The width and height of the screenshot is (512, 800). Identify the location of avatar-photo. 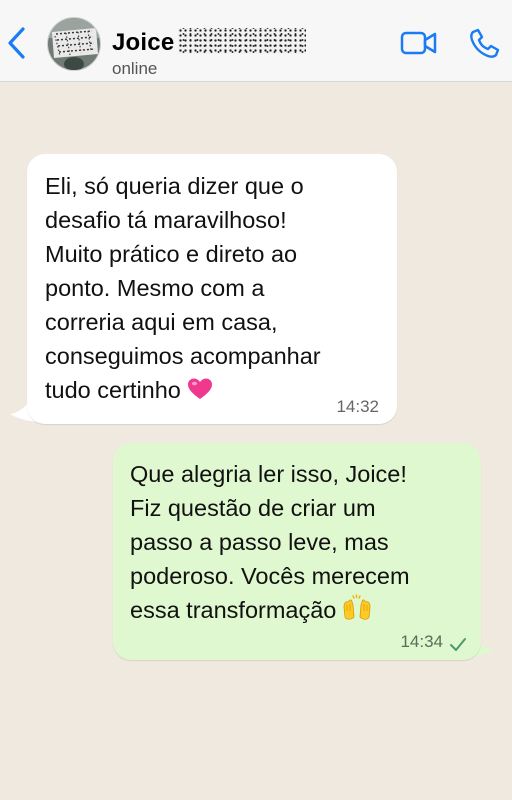
(74, 44).